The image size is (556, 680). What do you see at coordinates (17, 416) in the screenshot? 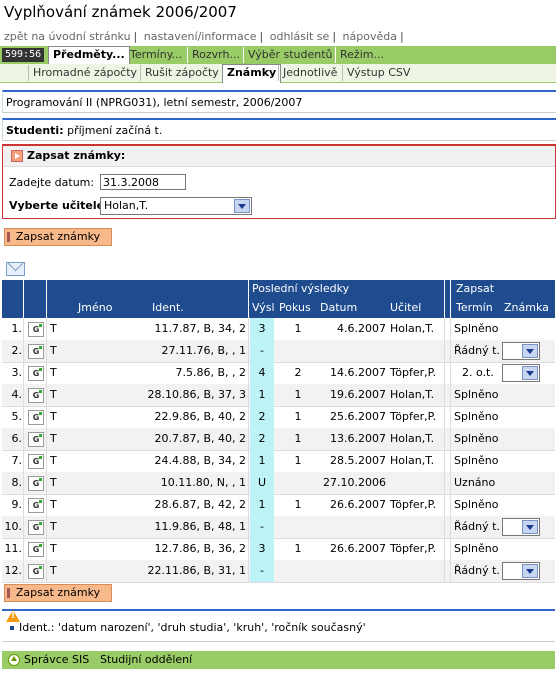
I see `row-number: 5.` at bounding box center [17, 416].